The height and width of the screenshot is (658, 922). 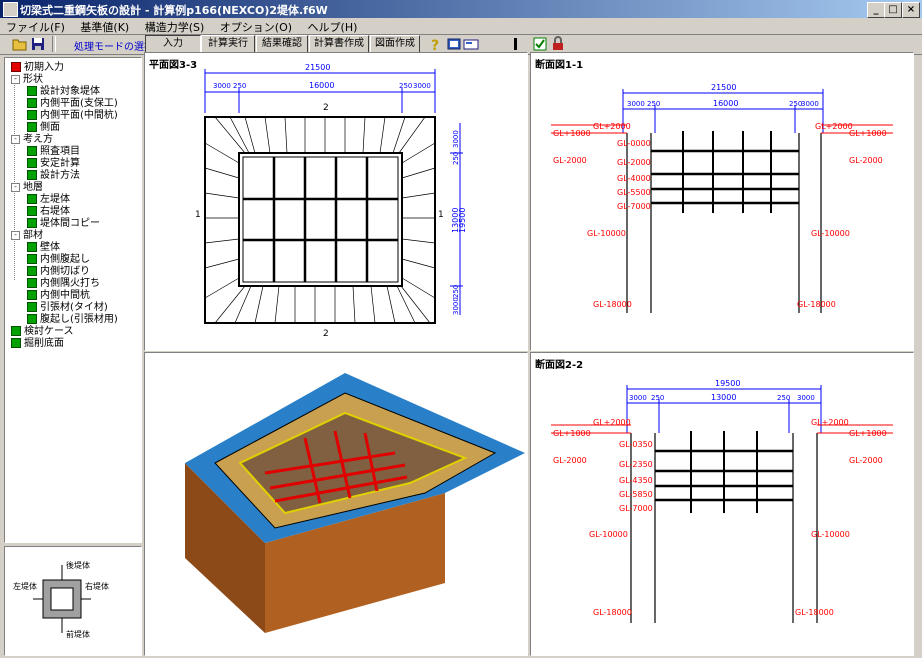 What do you see at coordinates (43, 128) in the screenshot?
I see `tree-item: 側面` at bounding box center [43, 128].